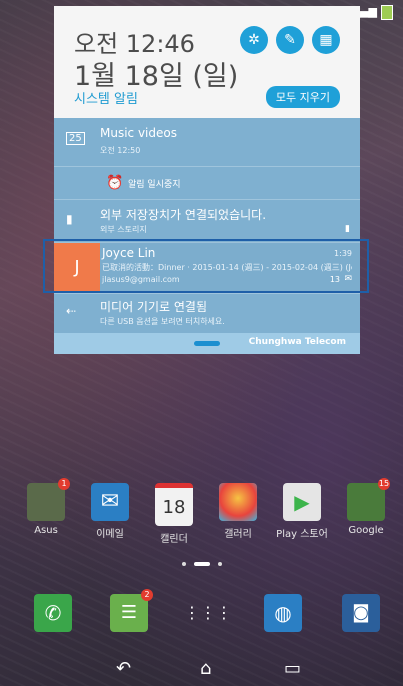 This screenshot has width=403, height=686. I want to click on app-label: 이메일, so click(110, 534).